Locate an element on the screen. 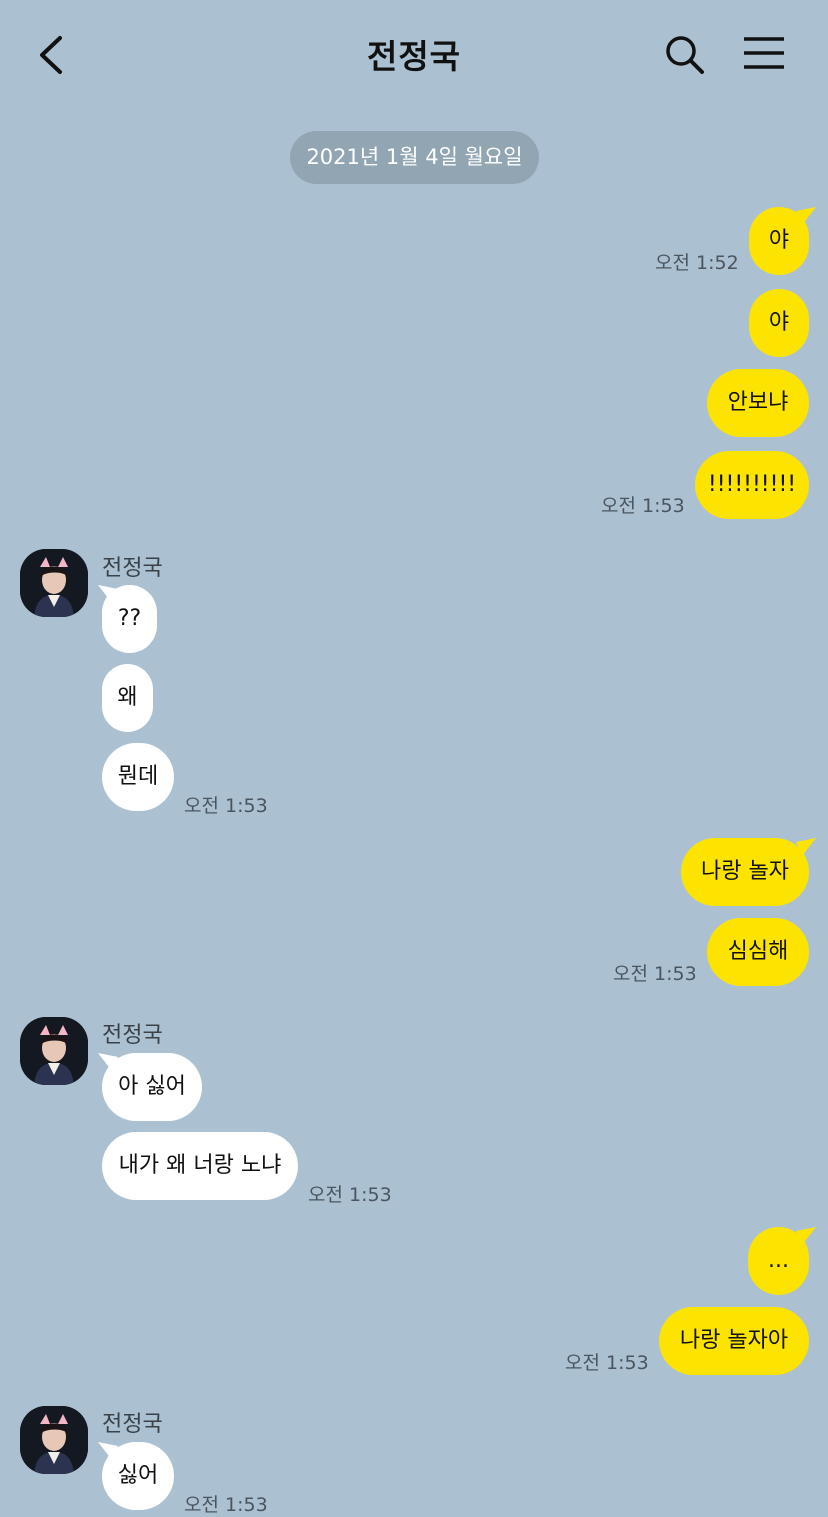 The height and width of the screenshot is (1517, 828). date-divider: 2021년 1월 4일 월요일 is located at coordinates (414, 157).